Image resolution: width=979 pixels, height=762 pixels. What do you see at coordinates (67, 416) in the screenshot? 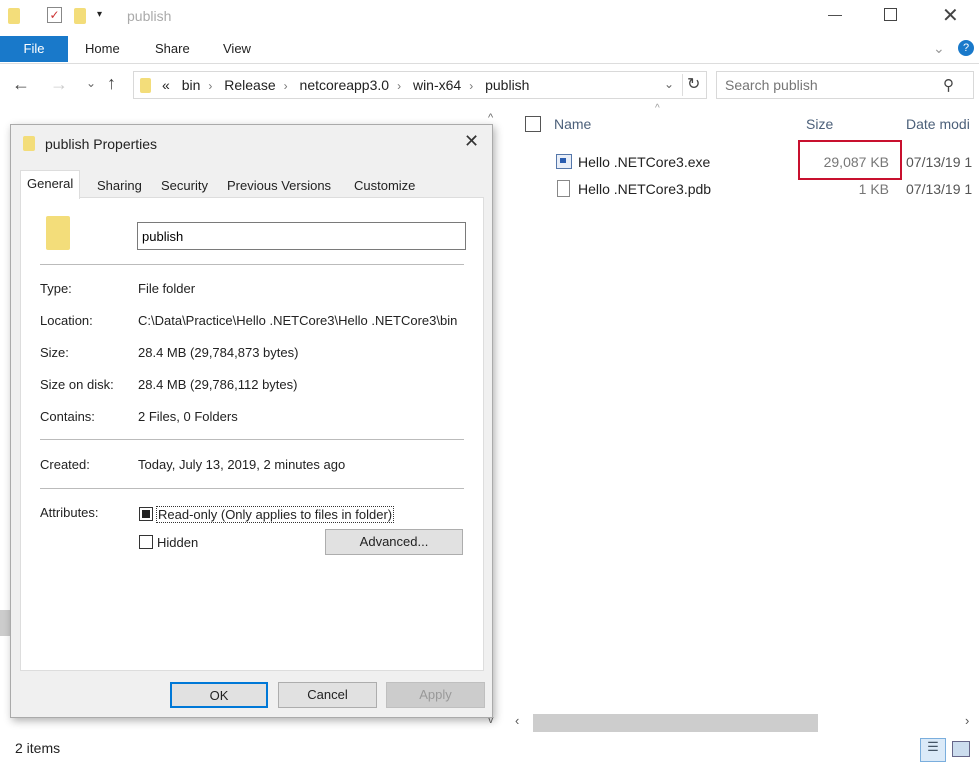
I see `contains-label: Contains:` at bounding box center [67, 416].